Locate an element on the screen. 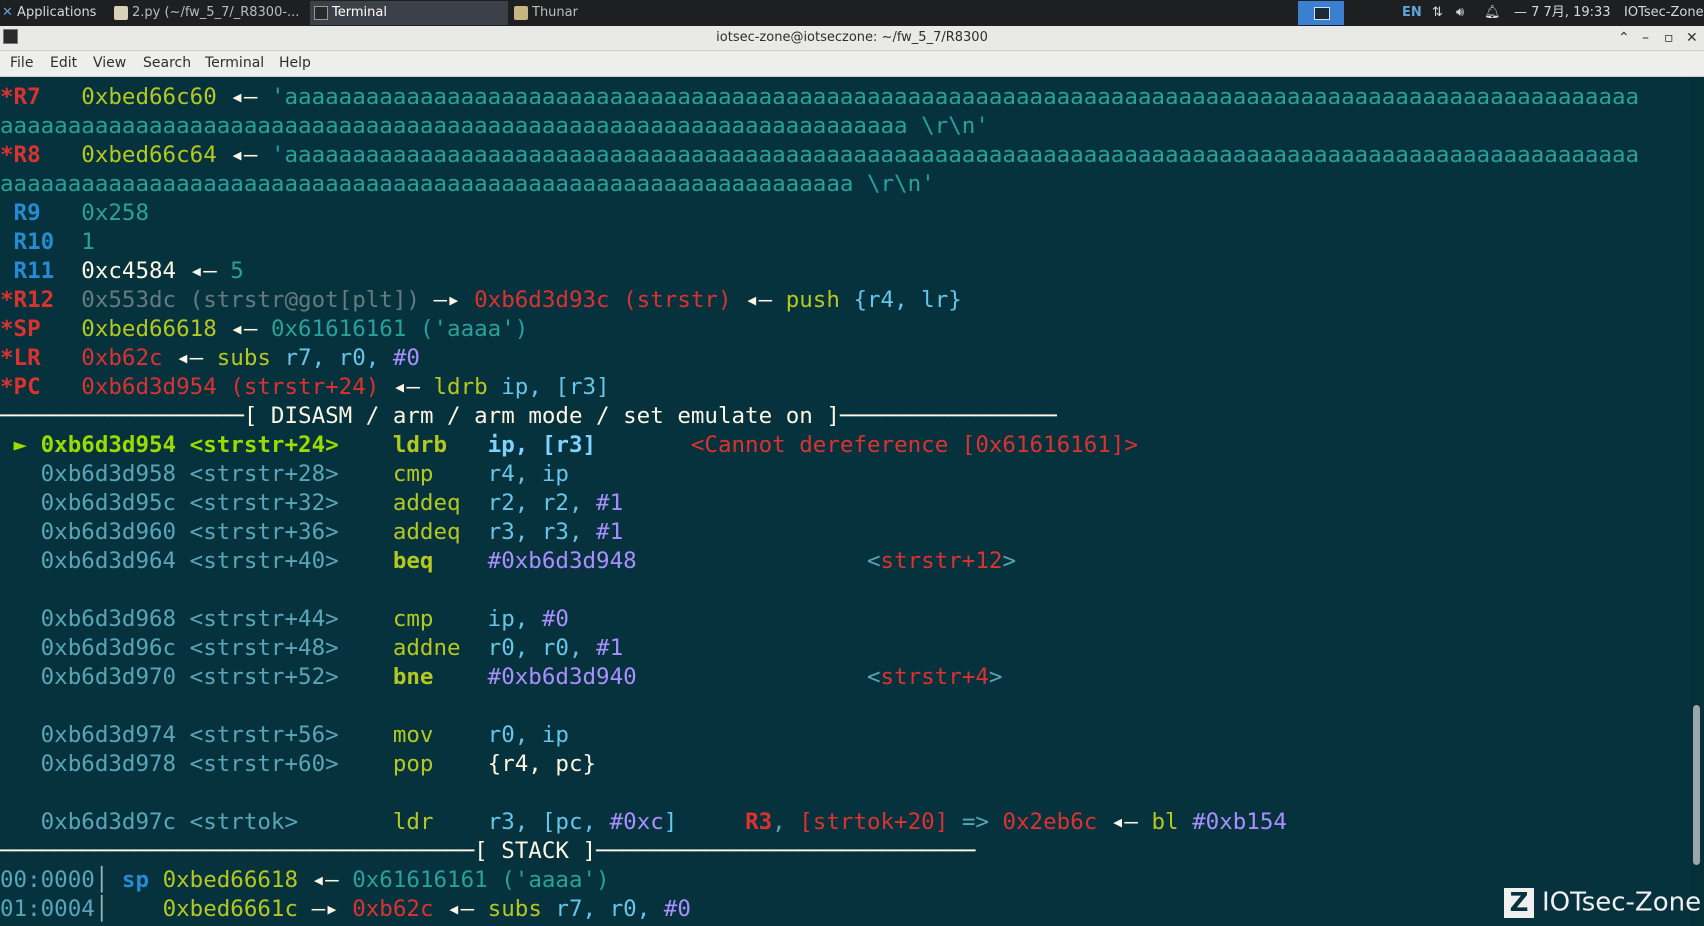 This screenshot has width=1704, height=926. terminal-text: , is located at coordinates (786, 822).